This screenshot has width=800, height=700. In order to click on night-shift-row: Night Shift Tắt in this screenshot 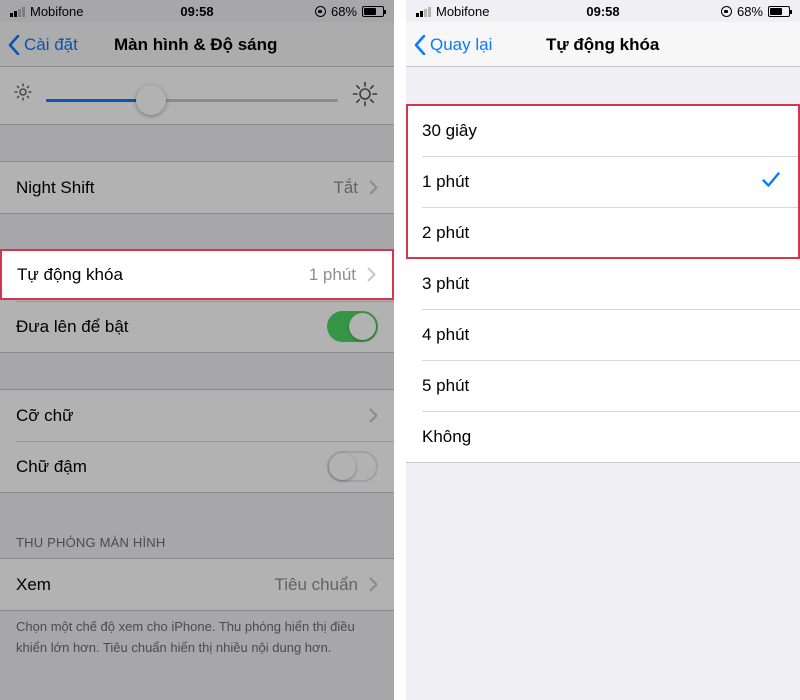, I will do `click(197, 187)`.